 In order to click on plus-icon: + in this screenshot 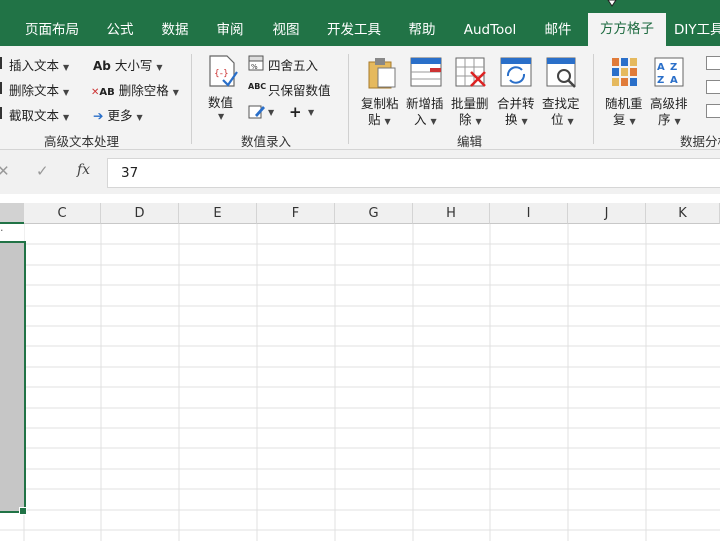, I will do `click(295, 112)`.